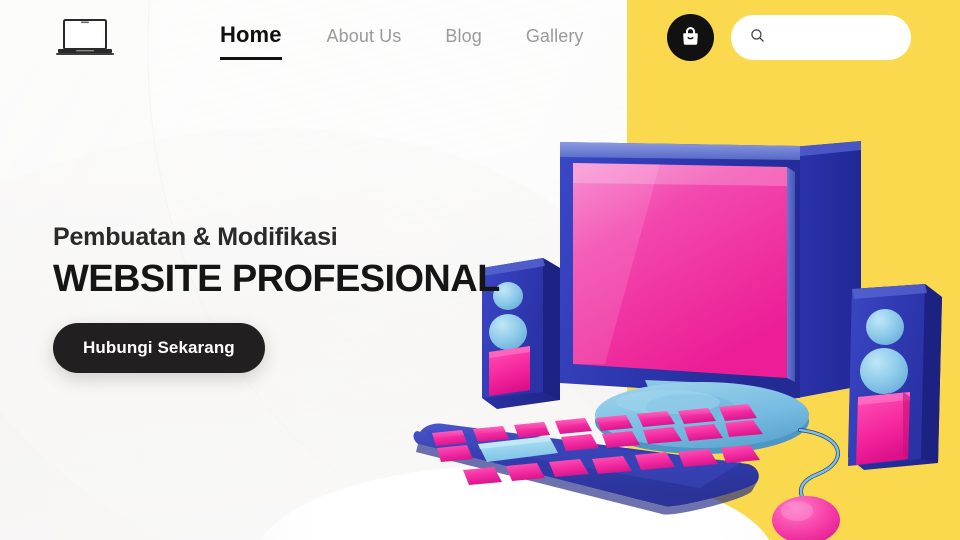  I want to click on nav-link-about-us: About Us, so click(364, 36).